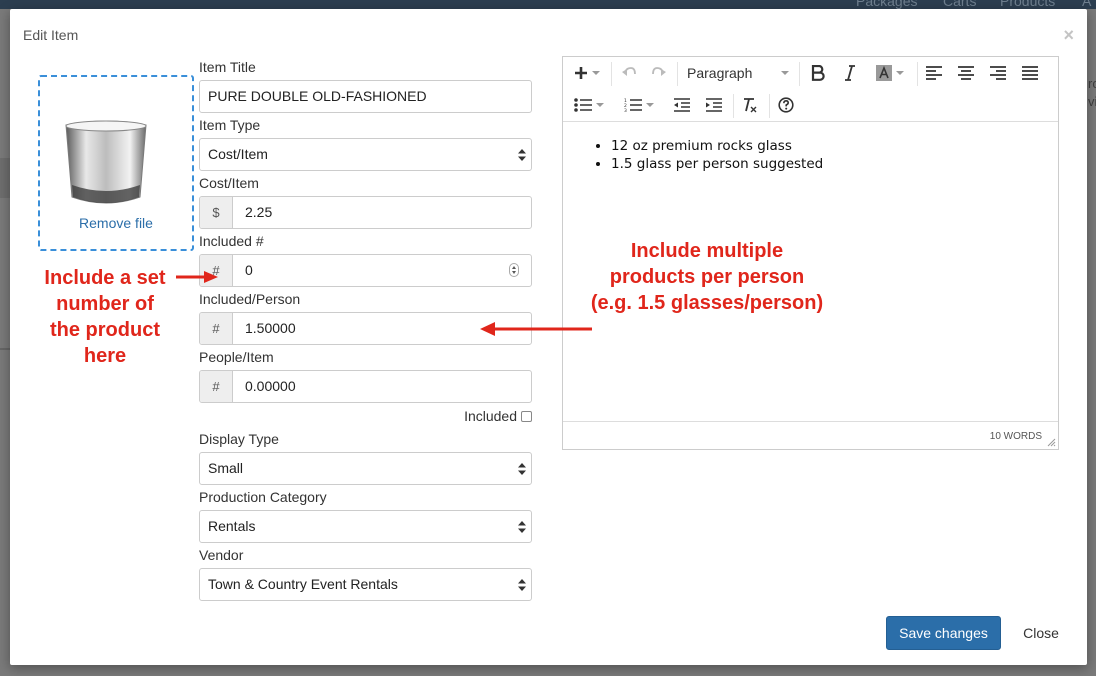  I want to click on numbered-list-button: 123, so click(639, 105).